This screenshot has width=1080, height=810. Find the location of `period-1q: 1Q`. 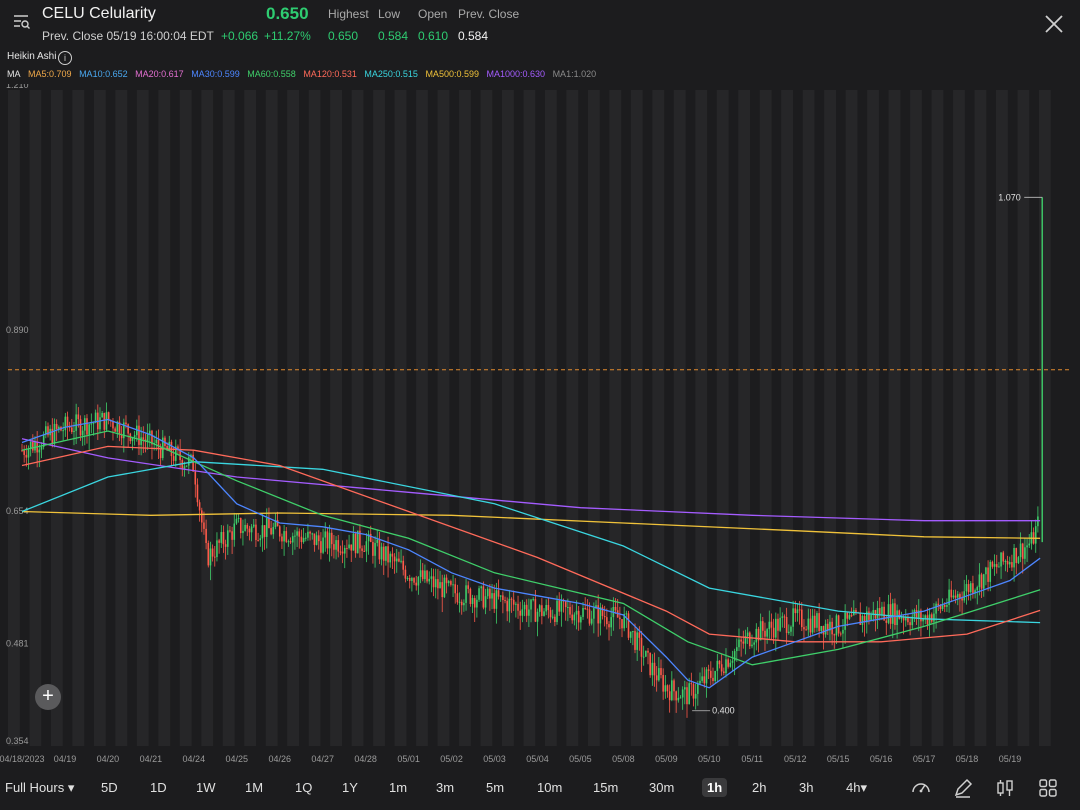

period-1q: 1Q is located at coordinates (303, 787).